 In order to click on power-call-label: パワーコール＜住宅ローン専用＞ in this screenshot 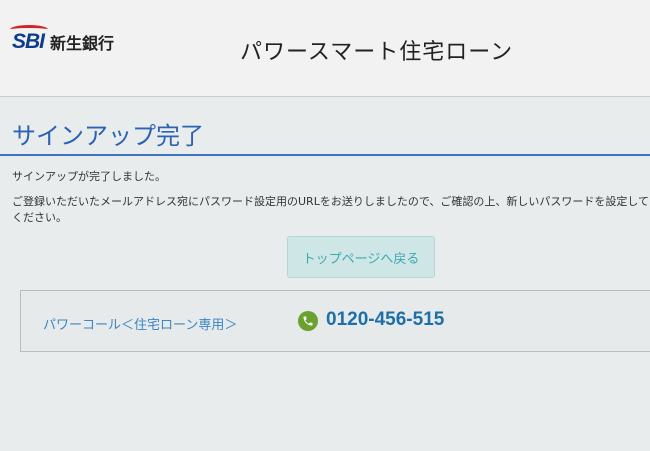, I will do `click(140, 325)`.